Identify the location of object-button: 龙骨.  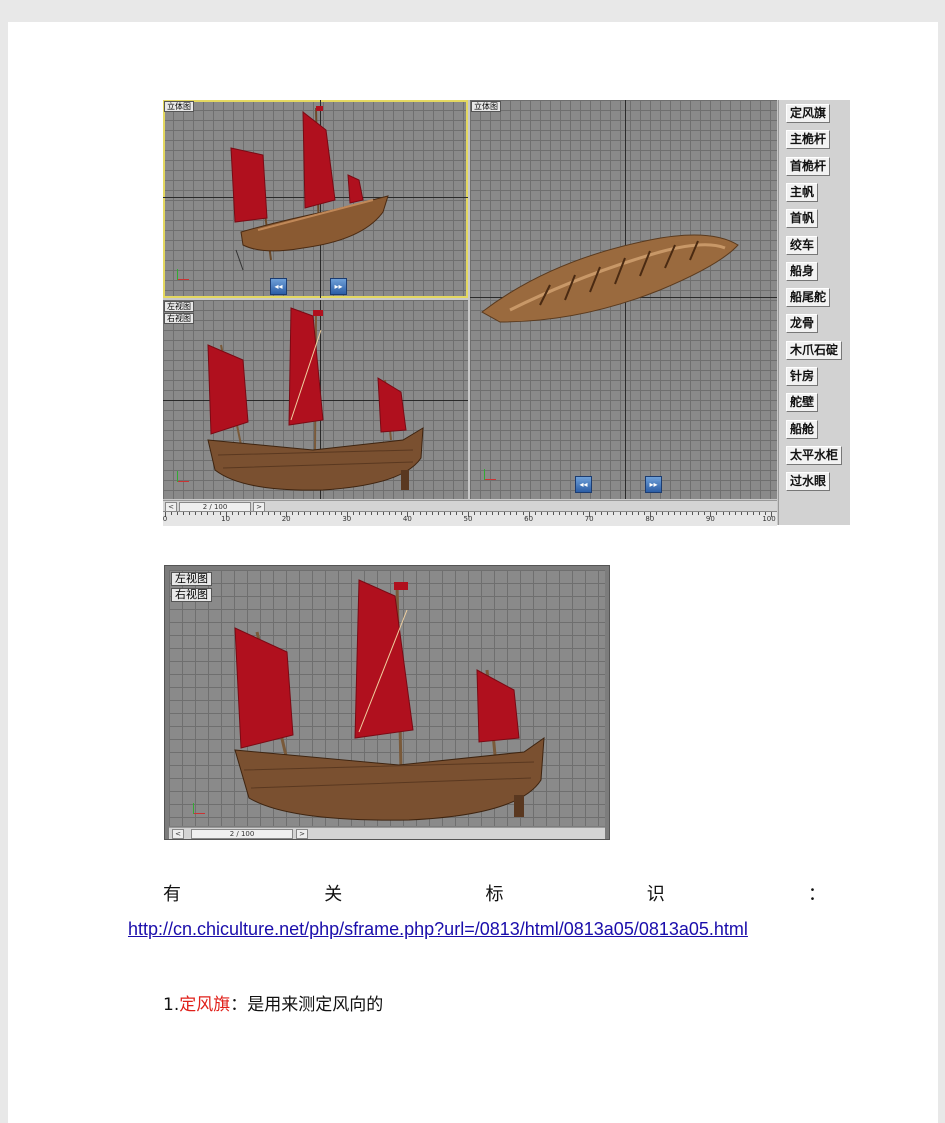
(802, 324).